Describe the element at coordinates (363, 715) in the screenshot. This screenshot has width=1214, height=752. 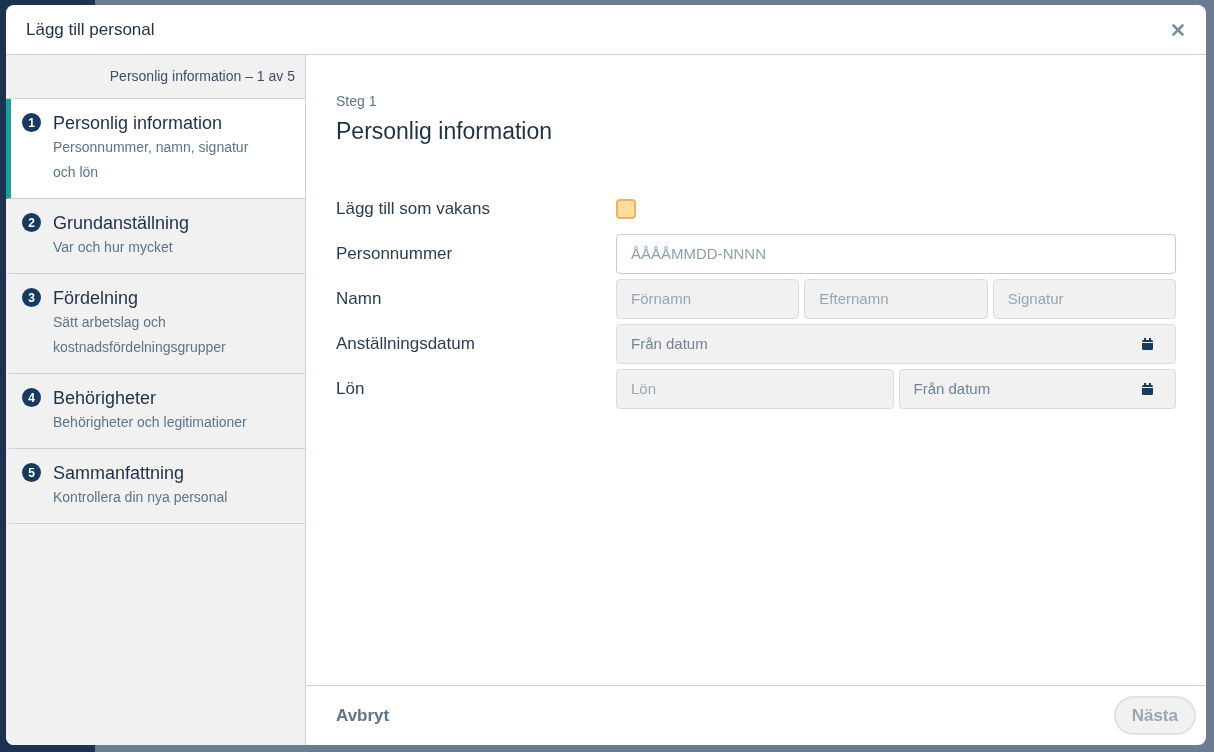
I see `cancel-button: Avbryt` at that location.